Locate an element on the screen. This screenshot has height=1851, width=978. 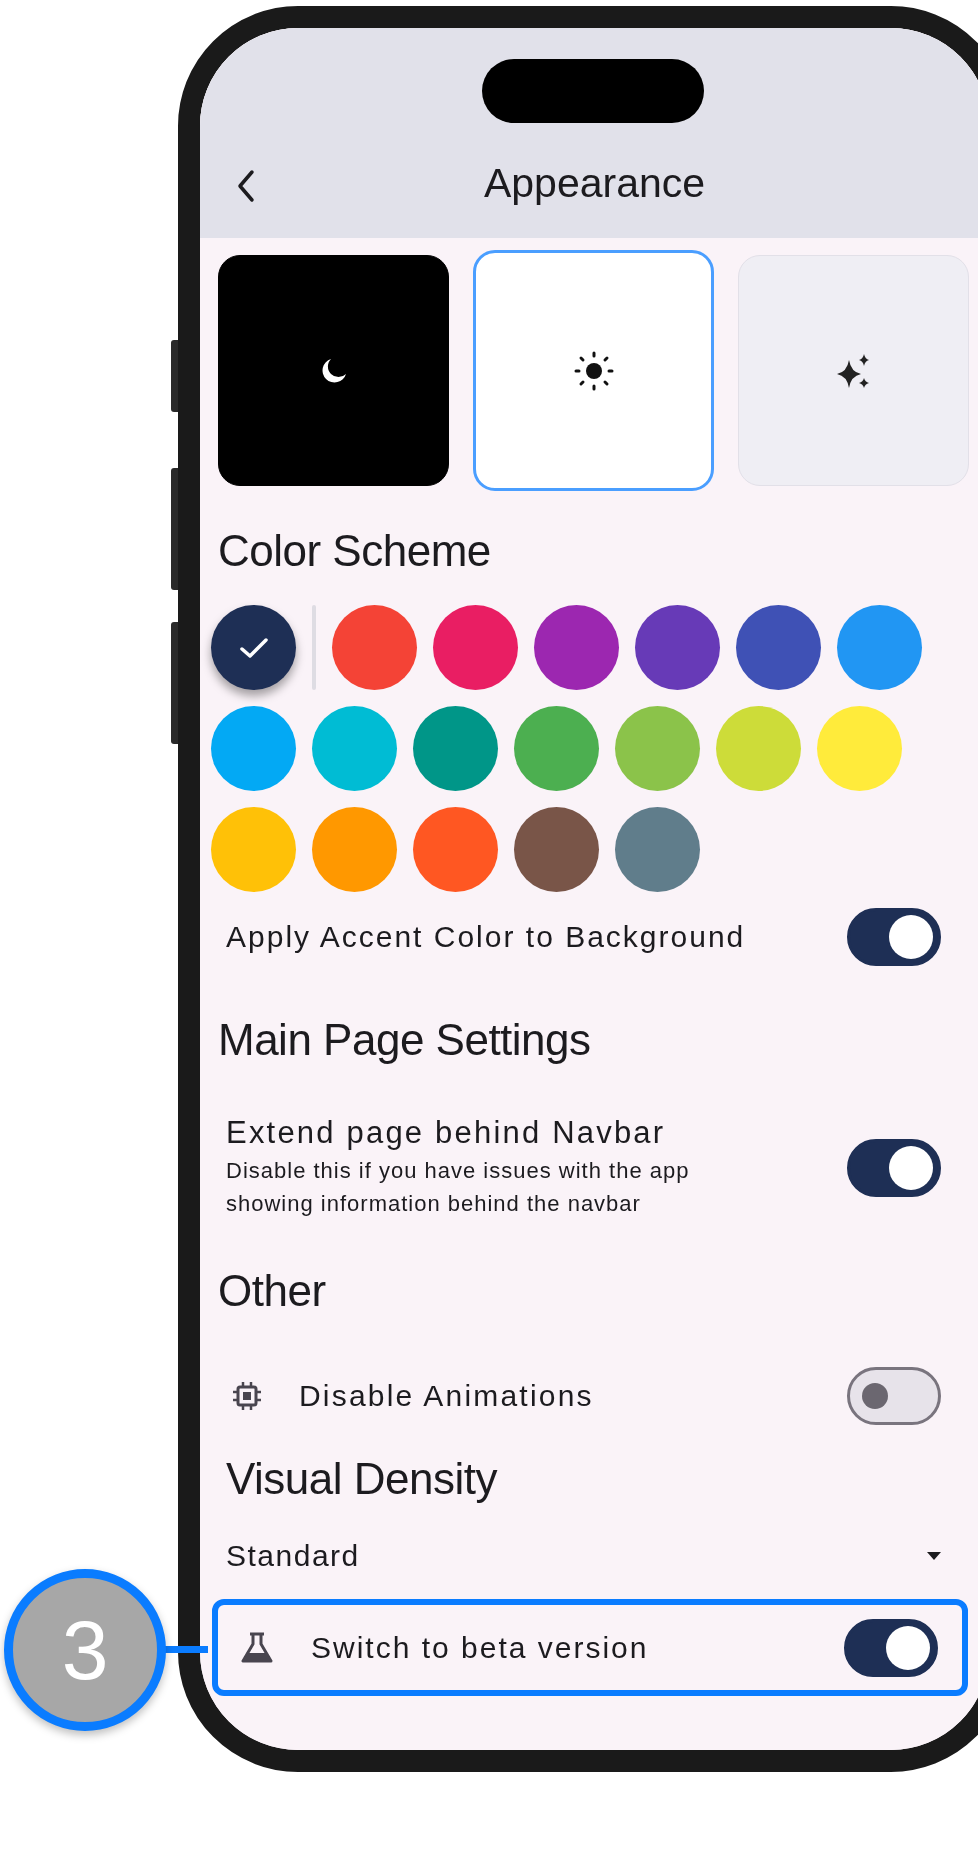
back-icon is located at coordinates (246, 186).